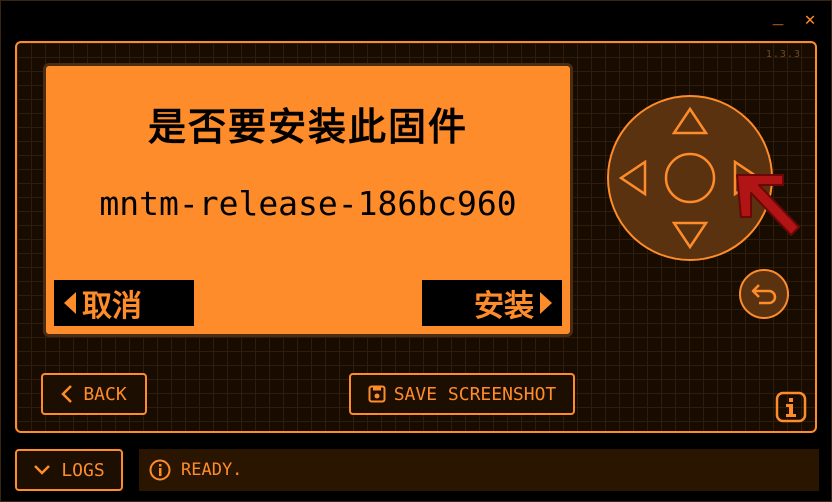  I want to click on logs-button-label: LOGS, so click(83, 470).